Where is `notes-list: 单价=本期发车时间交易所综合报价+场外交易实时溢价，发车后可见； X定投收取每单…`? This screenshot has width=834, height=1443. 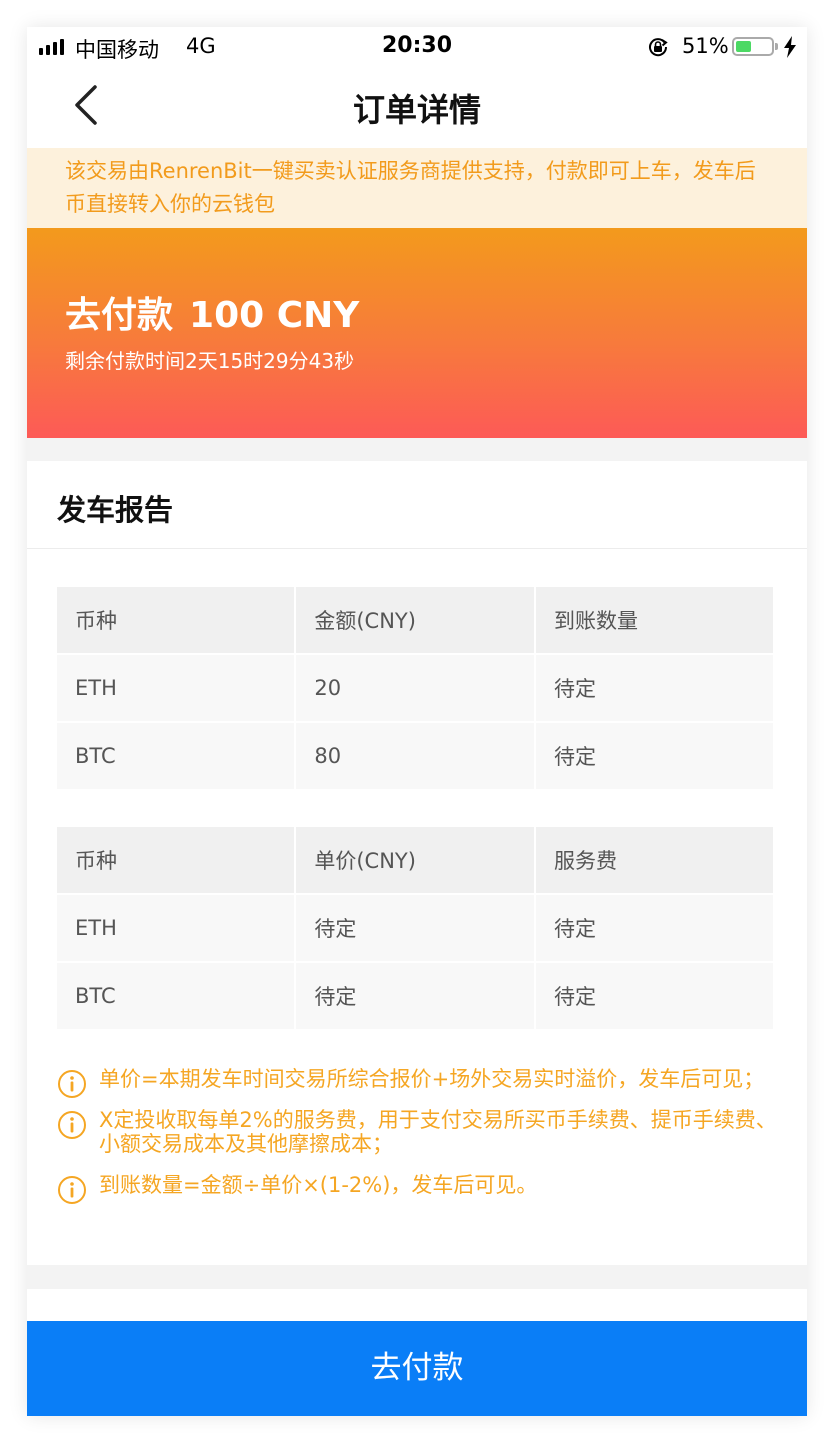
notes-list: 单价=本期发车时间交易所综合报价+场外交易实时溢价，发车后可见； X定投收取每单… is located at coordinates (417, 1140).